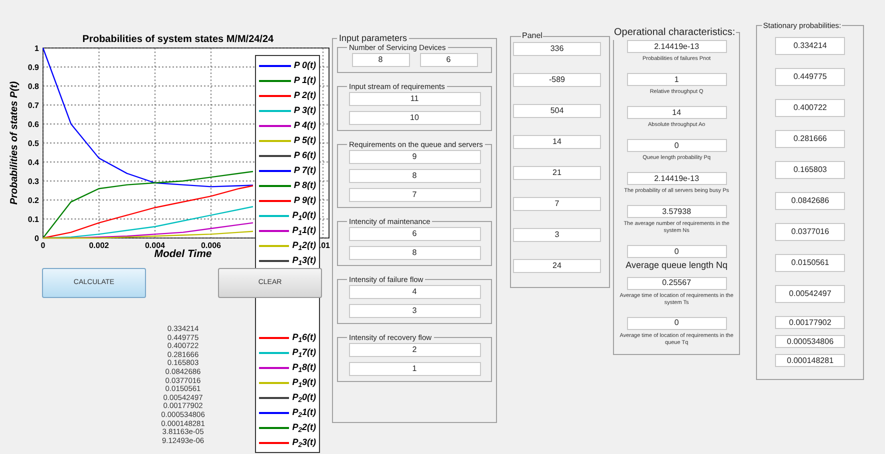 Image resolution: width=885 pixels, height=454 pixels. What do you see at coordinates (304, 337) in the screenshot?
I see `legend-label: P$_{1}$6(t)` at bounding box center [304, 337].